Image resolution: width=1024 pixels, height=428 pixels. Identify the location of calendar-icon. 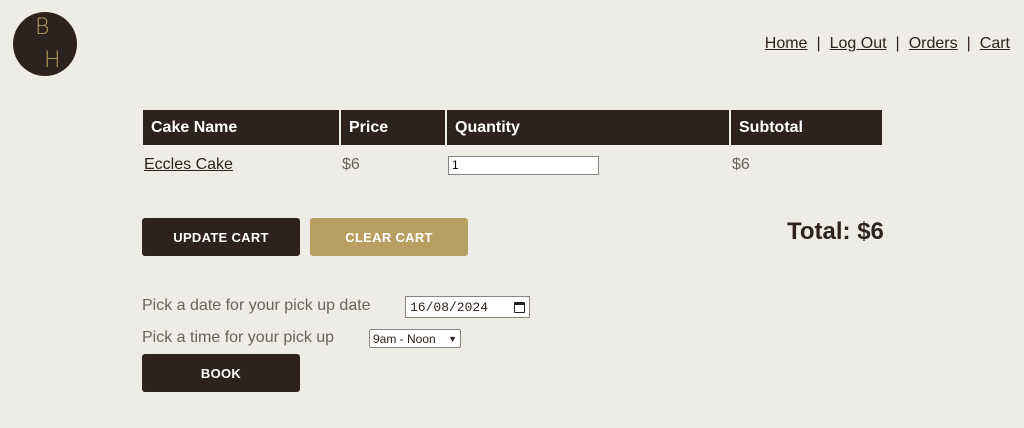
(519, 307).